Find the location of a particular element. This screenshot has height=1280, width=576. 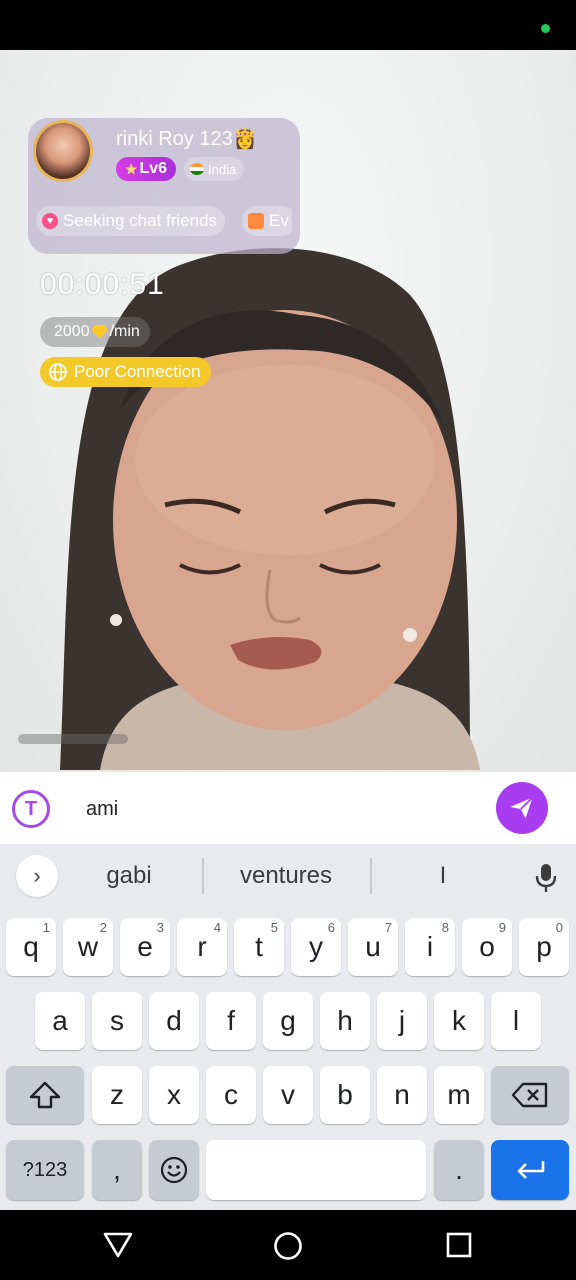

country-tag: India is located at coordinates (214, 169).